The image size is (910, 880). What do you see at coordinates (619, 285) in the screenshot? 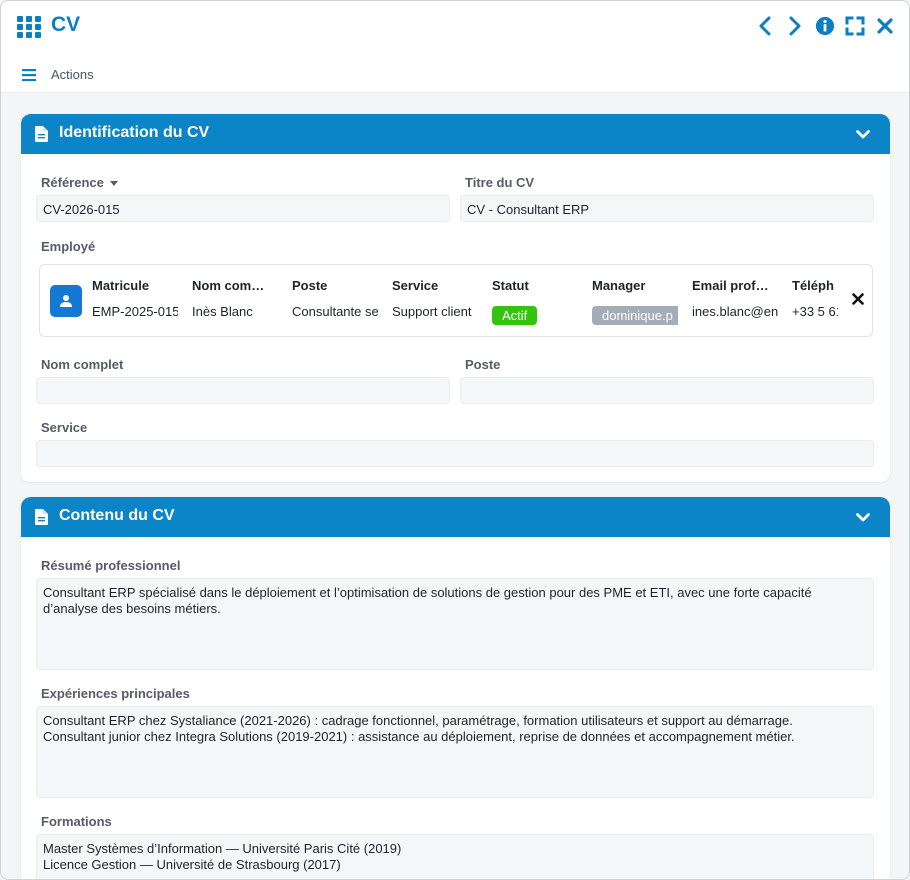
I see `manager-header: Manager` at bounding box center [619, 285].